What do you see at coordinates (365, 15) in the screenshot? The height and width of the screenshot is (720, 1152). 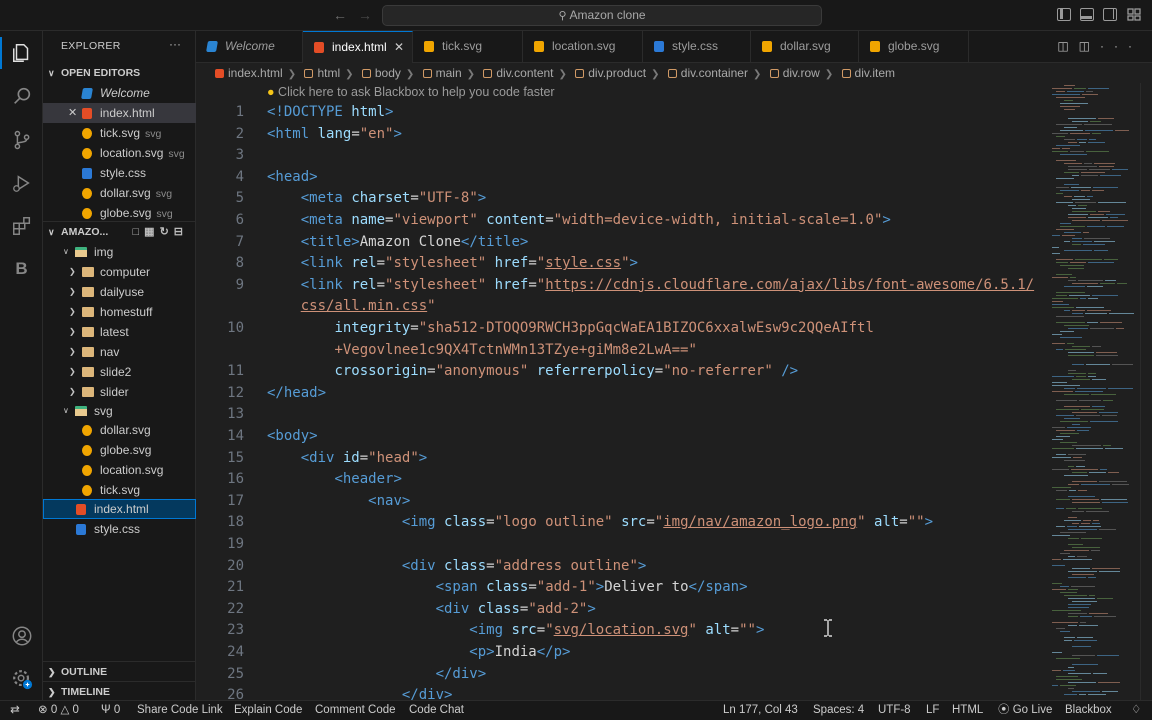 I see `forward-arrow-icon: →` at bounding box center [365, 15].